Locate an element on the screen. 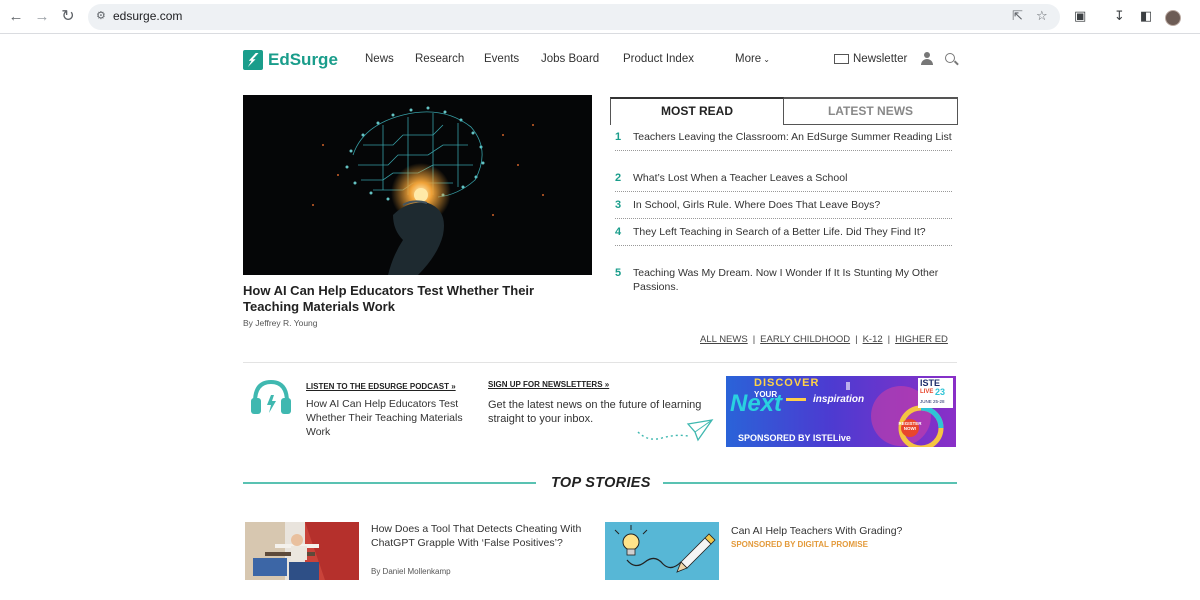  back-icon: ← is located at coordinates (16, 17).